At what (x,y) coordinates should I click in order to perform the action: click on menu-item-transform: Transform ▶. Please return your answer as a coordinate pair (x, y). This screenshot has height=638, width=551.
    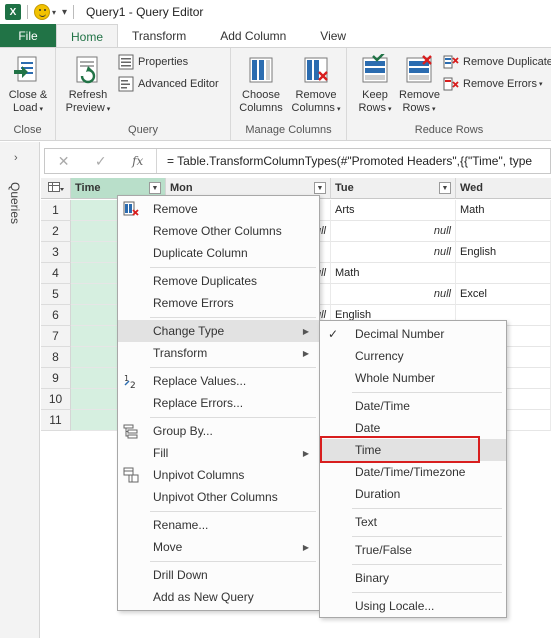
    Looking at the image, I should click on (218, 353).